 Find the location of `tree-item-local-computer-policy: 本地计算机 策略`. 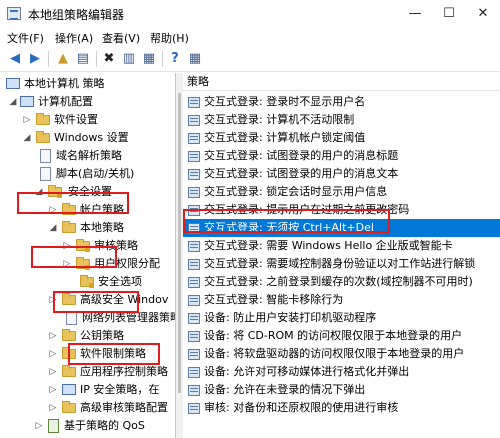

tree-item-local-computer-policy: 本地计算机 策略 is located at coordinates (87, 84).